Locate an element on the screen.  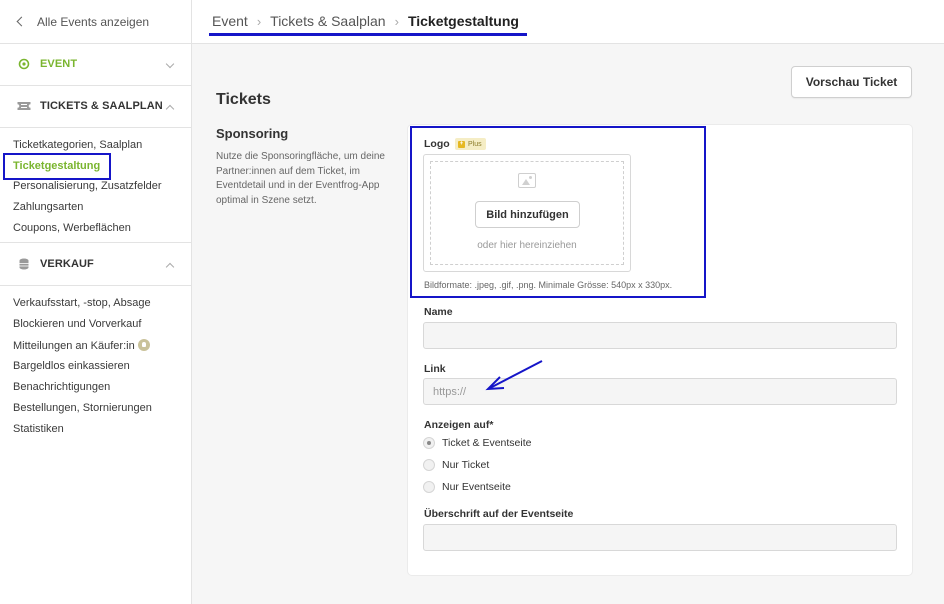
breadcrumb-item-event: Event is located at coordinates (230, 21).